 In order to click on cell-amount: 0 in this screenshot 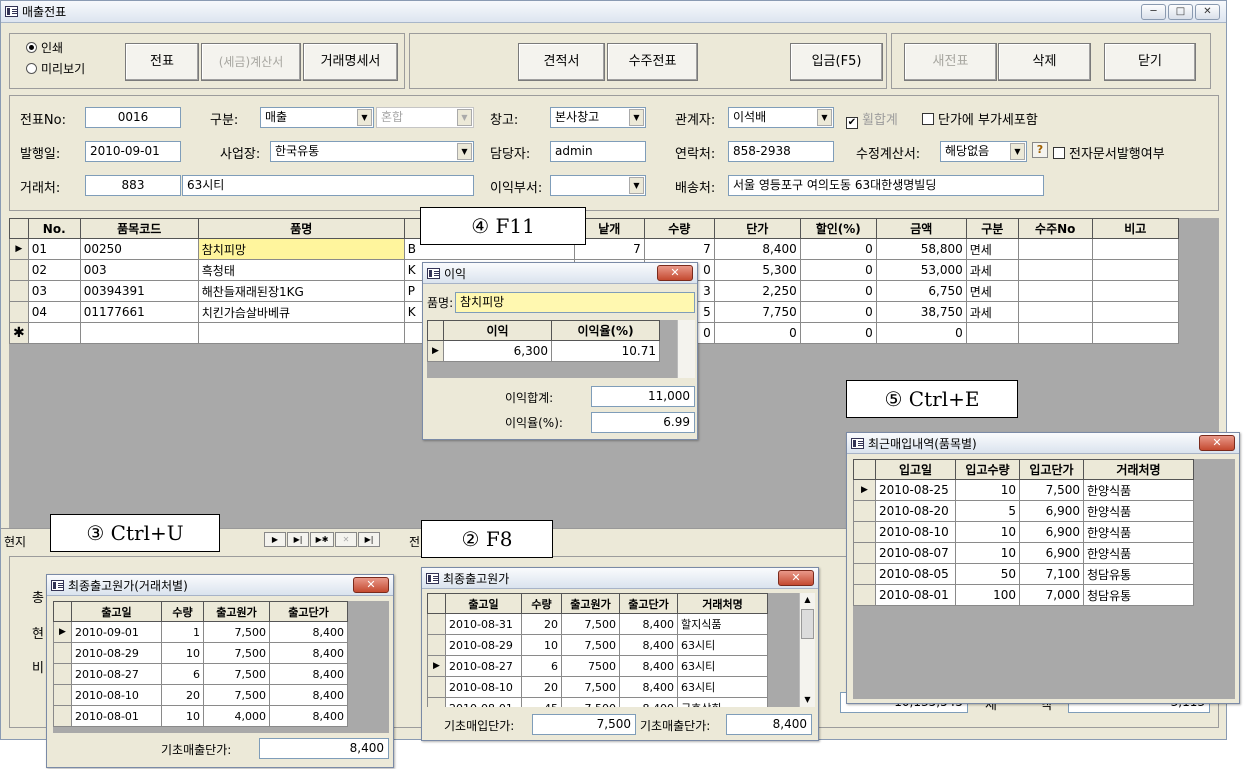, I will do `click(921, 333)`.